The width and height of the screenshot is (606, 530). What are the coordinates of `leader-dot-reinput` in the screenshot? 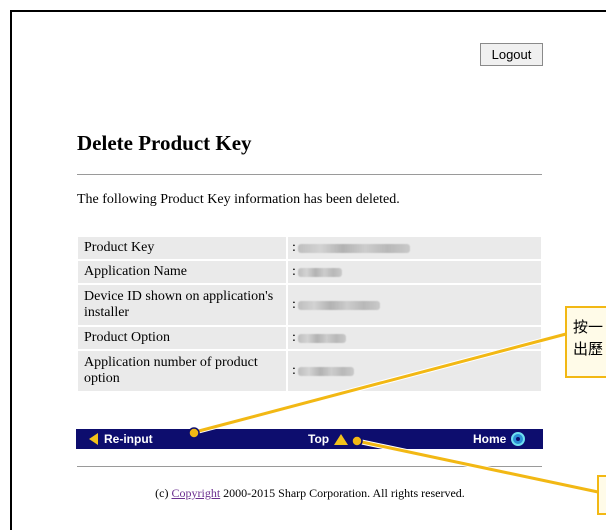 It's located at (194, 433).